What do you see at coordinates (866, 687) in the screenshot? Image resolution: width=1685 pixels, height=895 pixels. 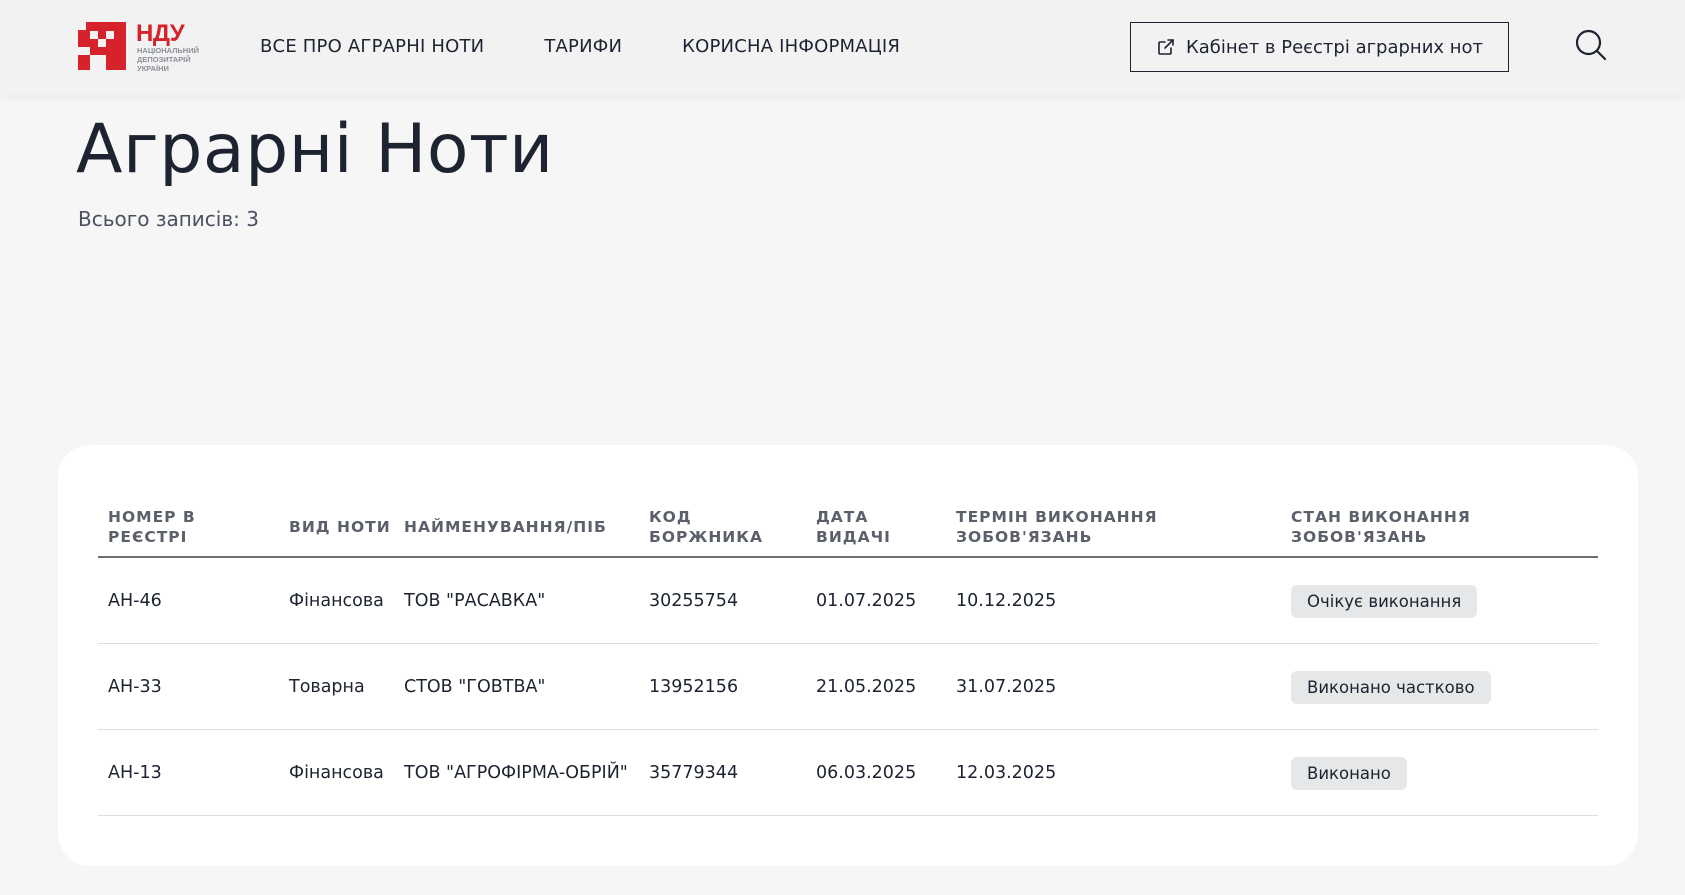 I see `cell-issue-date: 21.05.2025` at bounding box center [866, 687].